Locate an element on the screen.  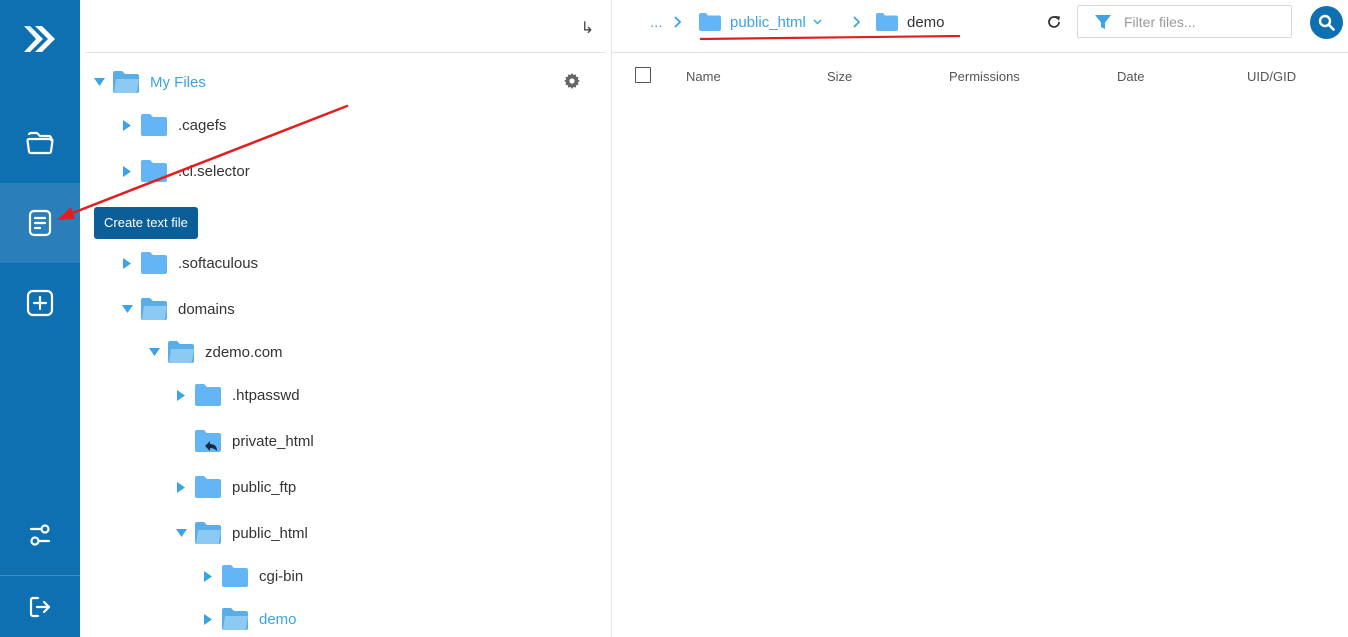
tree-item-label: .cagefs is located at coordinates (202, 125).